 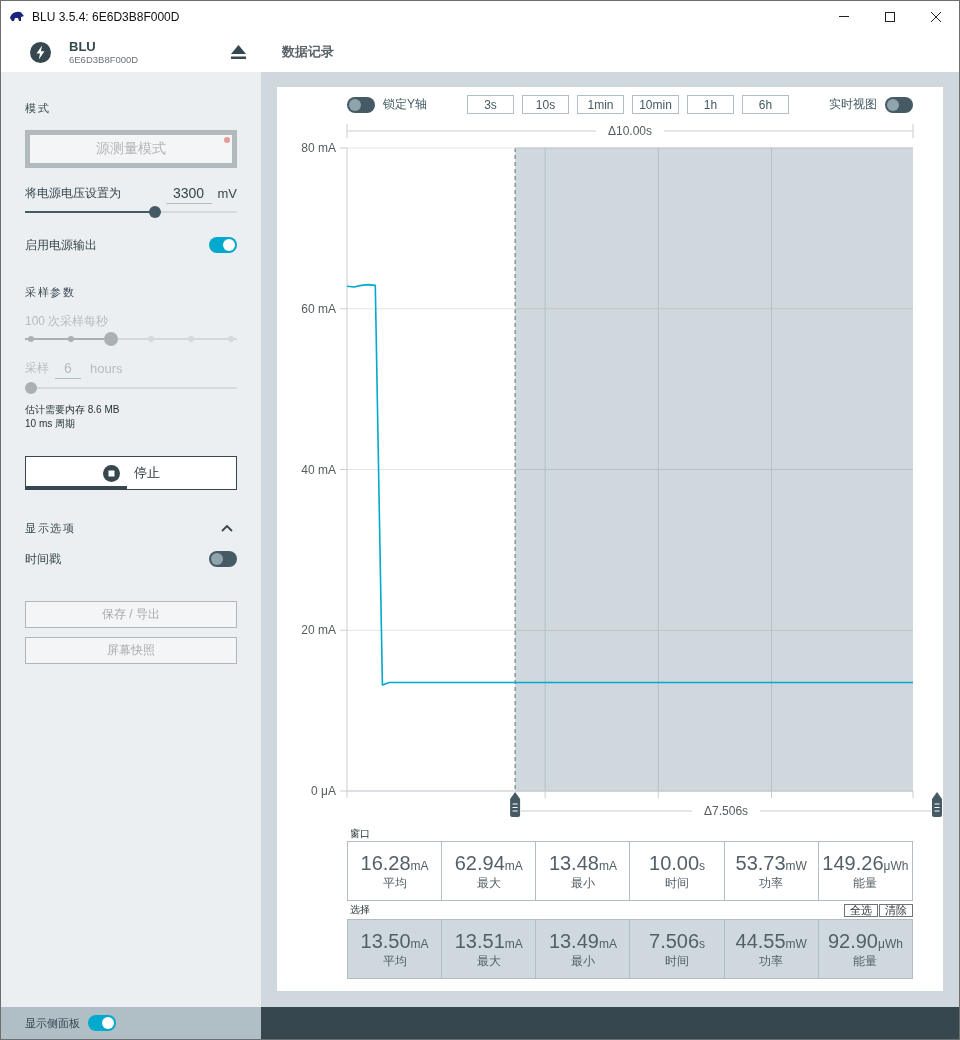 What do you see at coordinates (361, 104) in the screenshot?
I see `lock-y-axis-toggle` at bounding box center [361, 104].